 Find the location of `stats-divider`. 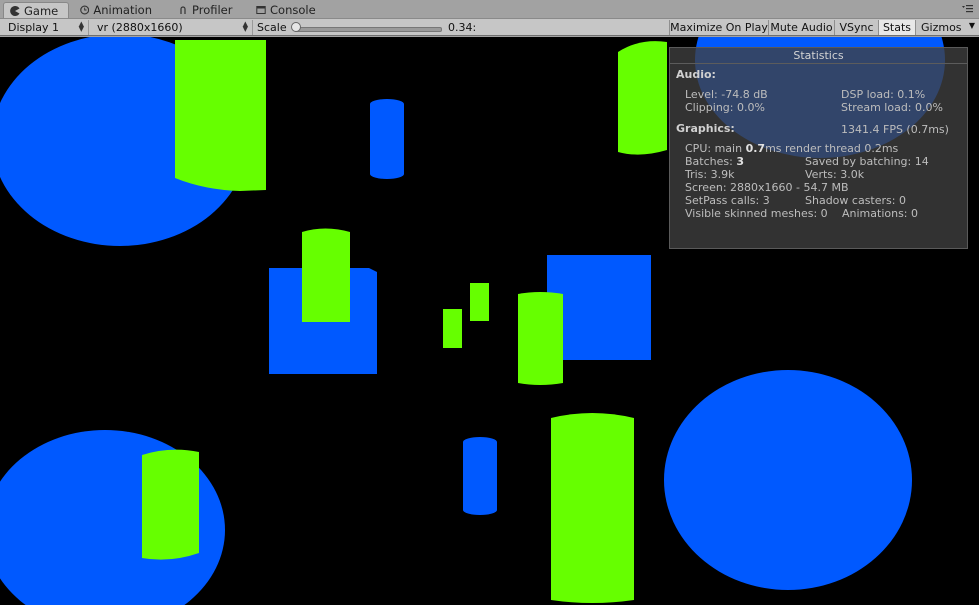

stats-divider is located at coordinates (818, 63).